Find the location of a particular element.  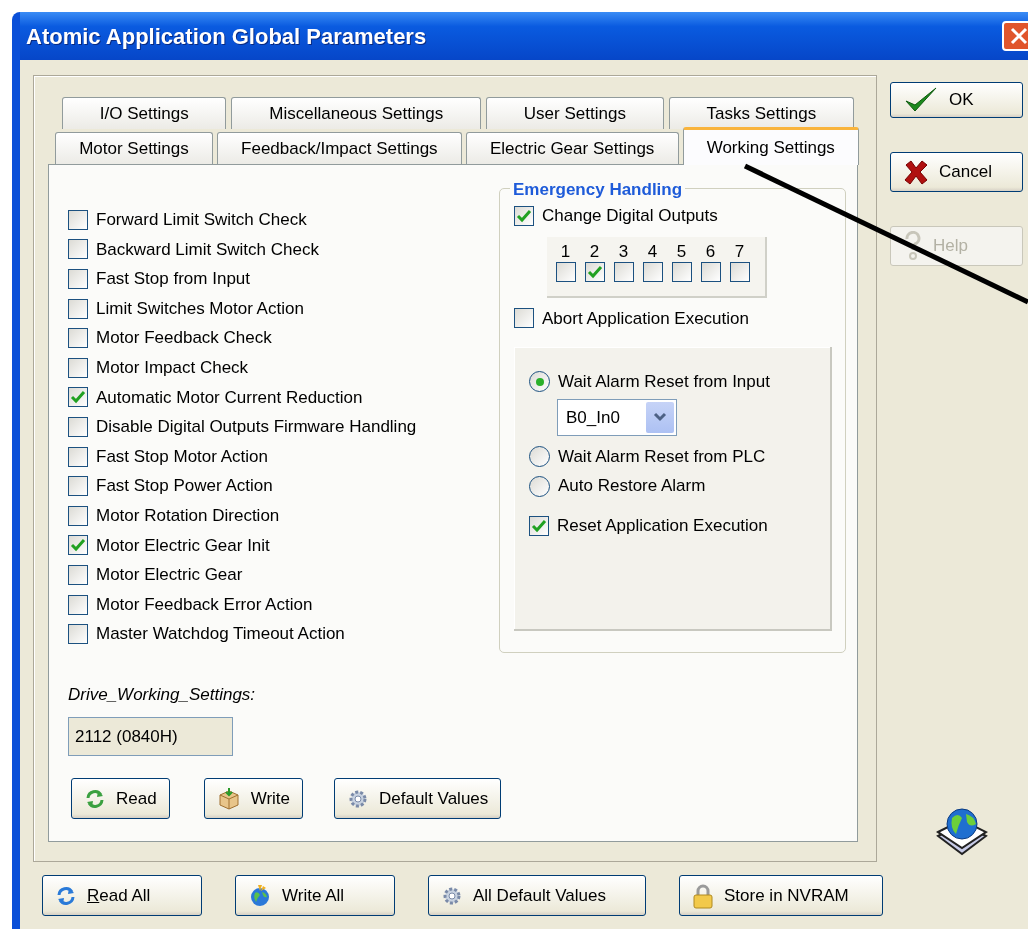

output-number: 5 is located at coordinates (681, 251).